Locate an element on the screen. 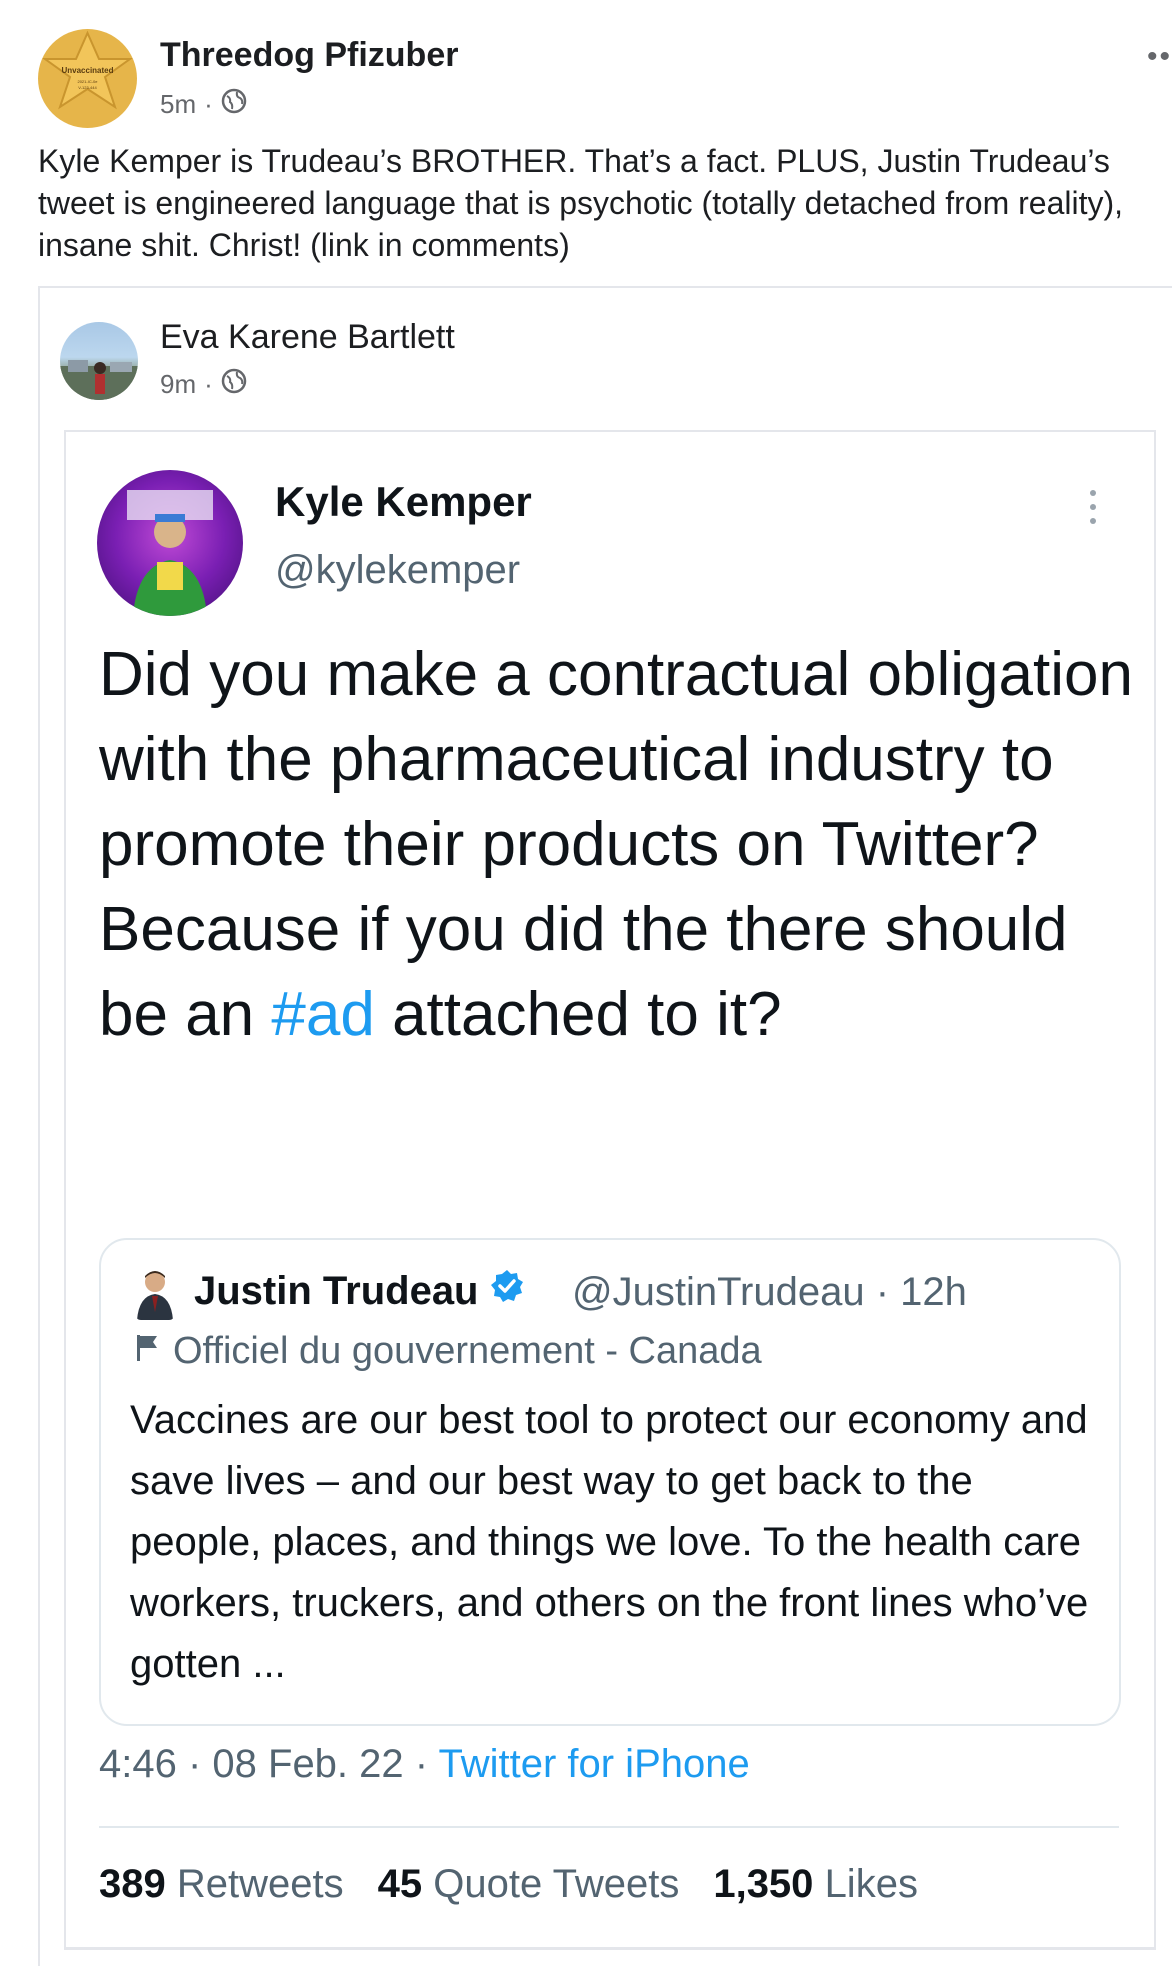 The width and height of the screenshot is (1172, 1966). shared-post-time: 9m is located at coordinates (178, 384).